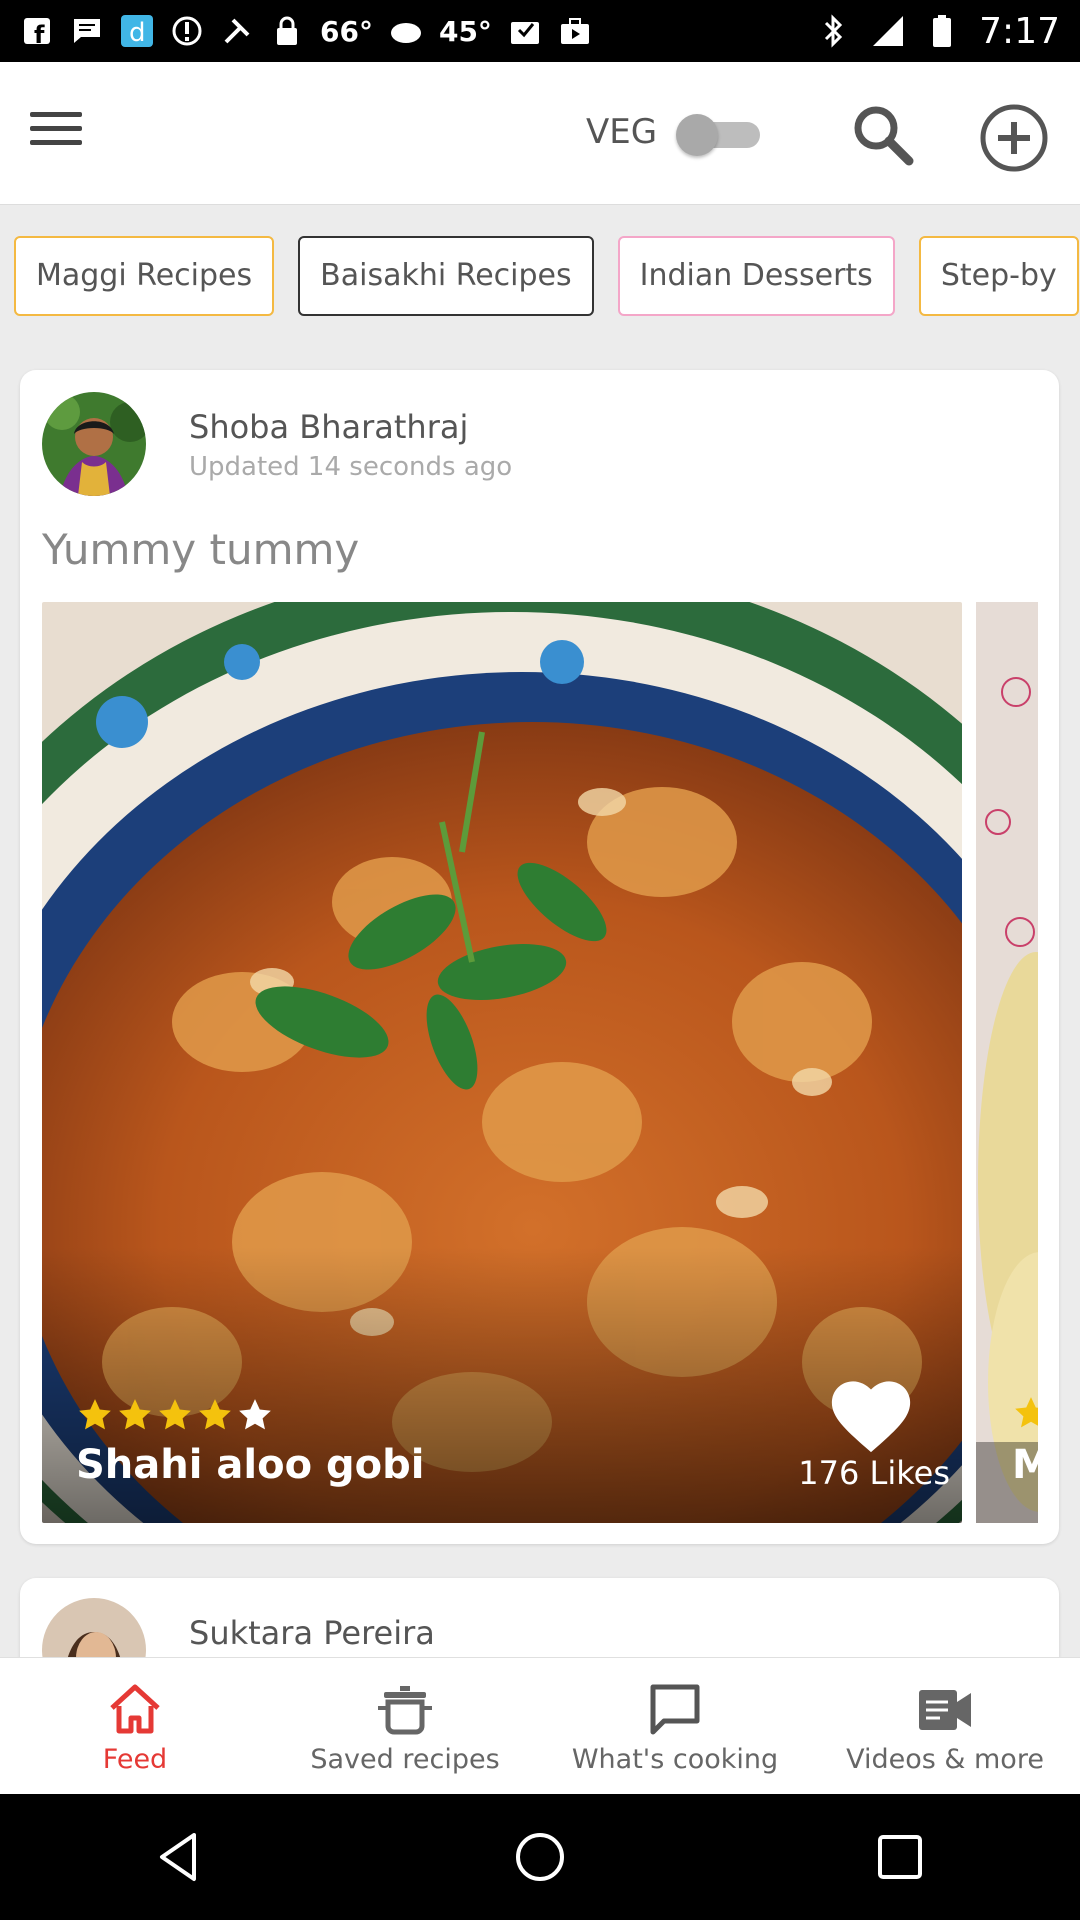  I want to click on system-navigation-bar, so click(540, 1857).